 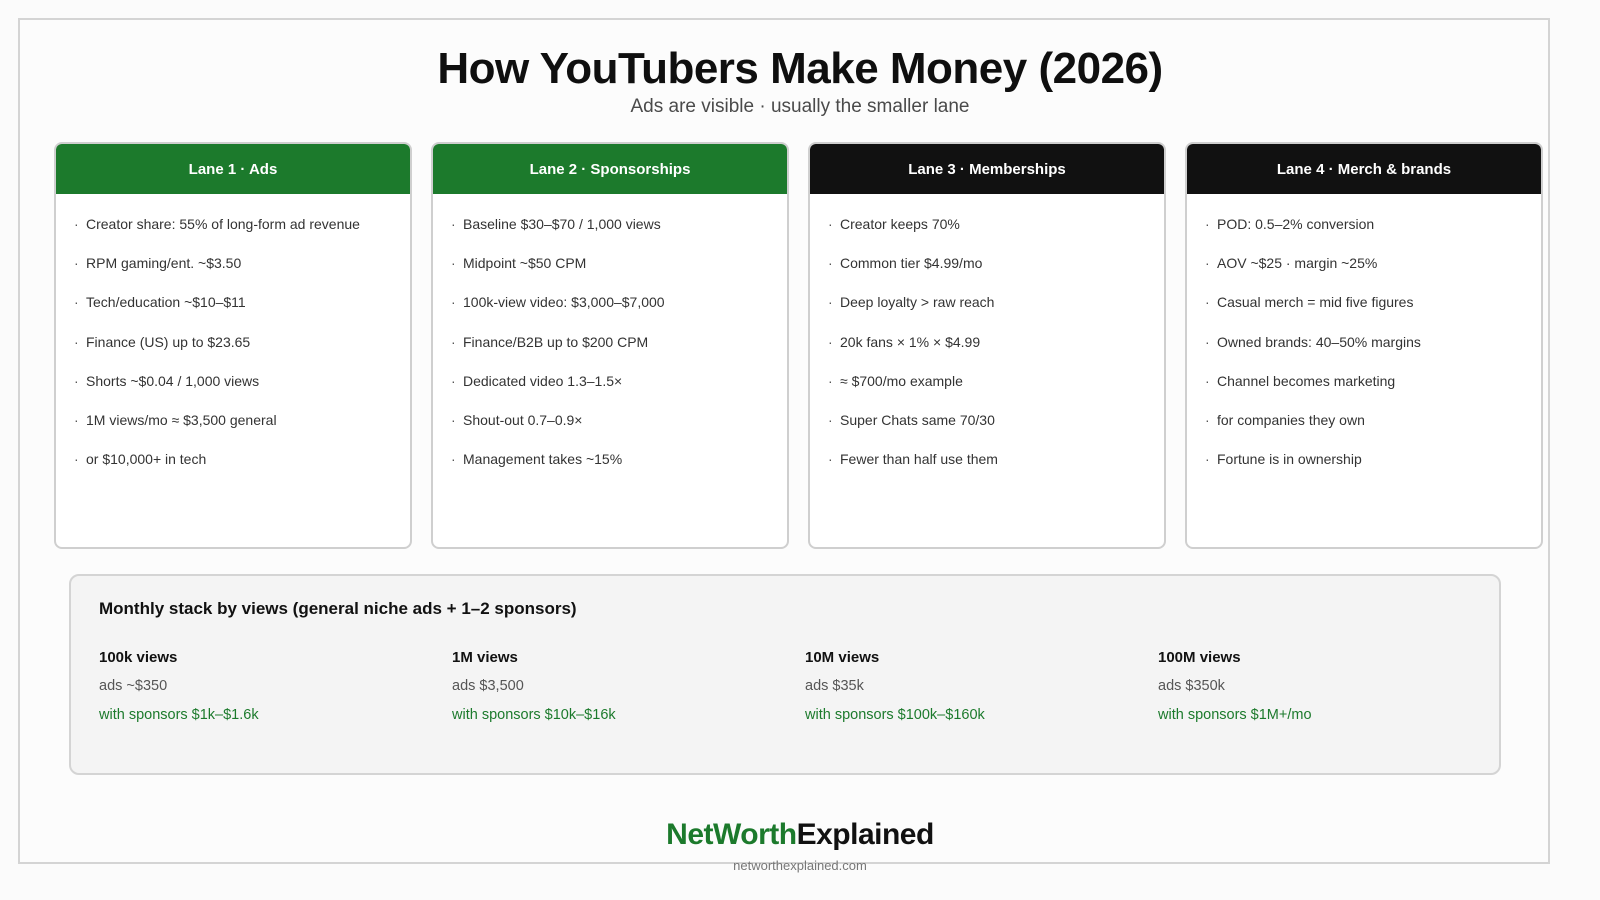 I want to click on lane-item: · for companies they own, so click(x=1364, y=431).